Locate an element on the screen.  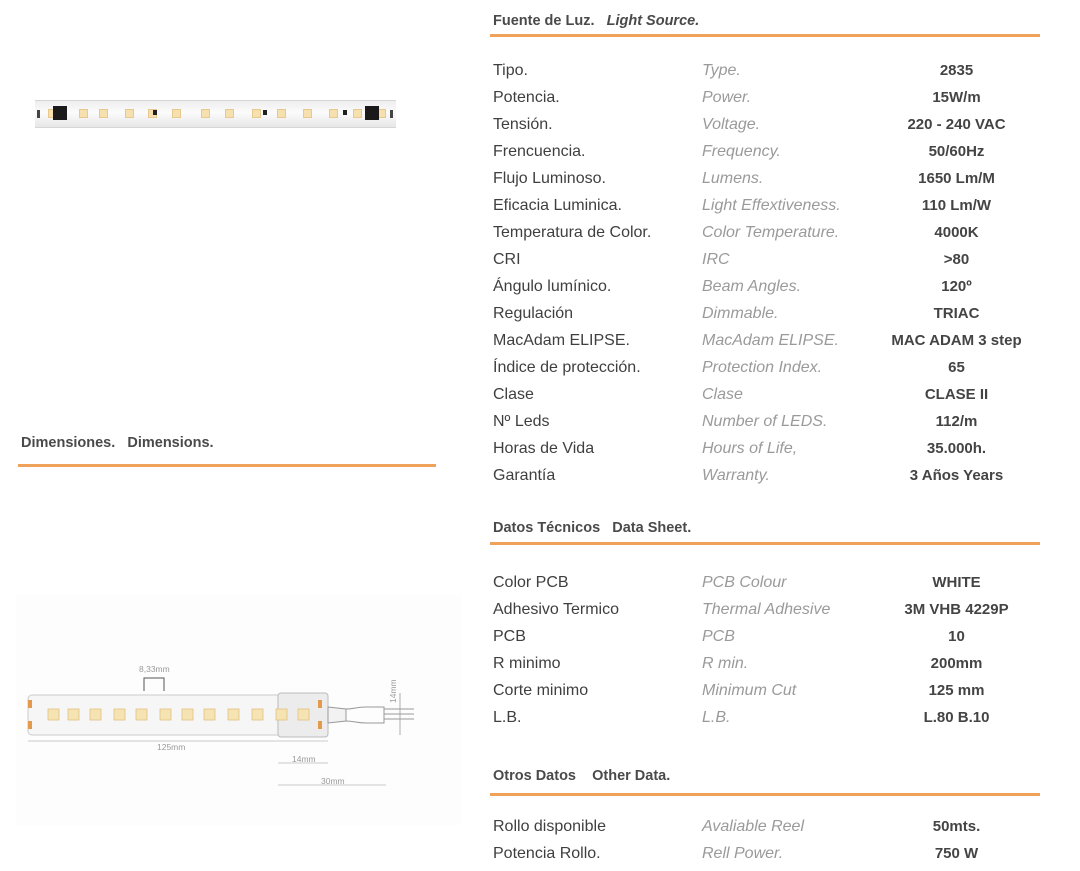
spec-label-en: Color Temperature. is located at coordinates (771, 232).